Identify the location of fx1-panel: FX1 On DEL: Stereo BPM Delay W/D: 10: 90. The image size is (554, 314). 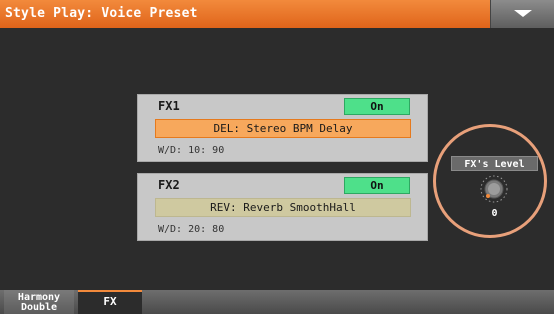
(282, 128).